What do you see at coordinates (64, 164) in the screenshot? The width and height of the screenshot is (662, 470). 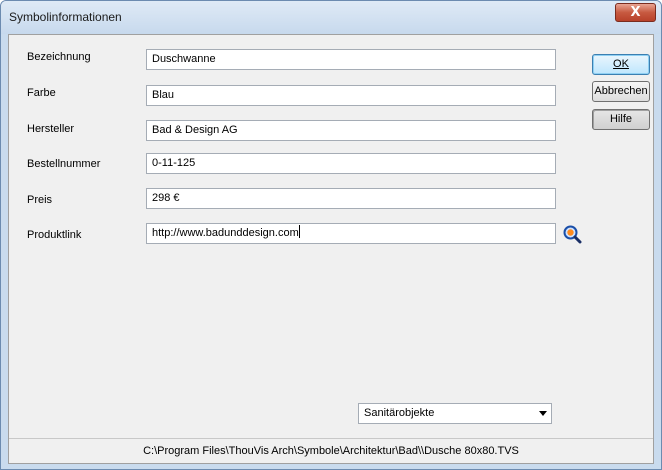 I see `label-bestellnummer: Bestellnummer` at bounding box center [64, 164].